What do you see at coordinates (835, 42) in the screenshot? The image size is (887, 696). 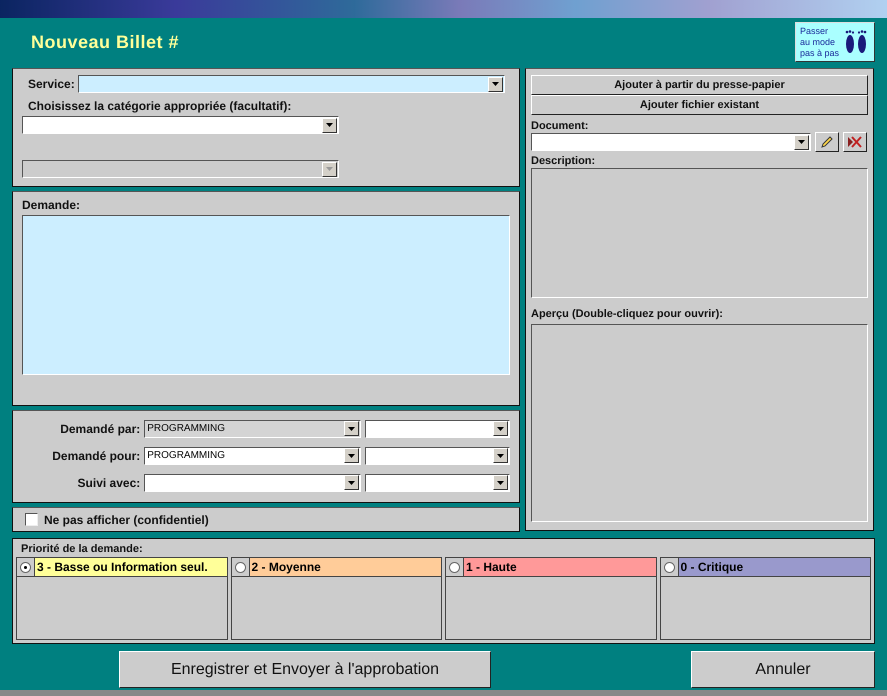 I see `wizard-mode-button: Passer au mode pas à pas` at bounding box center [835, 42].